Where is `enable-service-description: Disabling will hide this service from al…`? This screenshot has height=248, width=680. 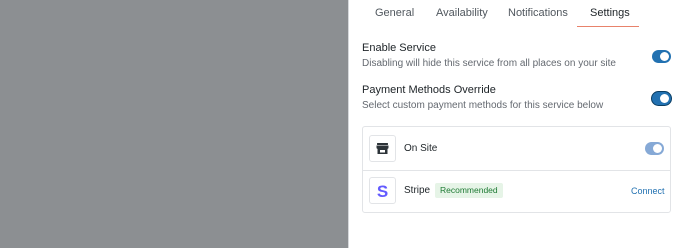
enable-service-description: Disabling will hide this service from al… is located at coordinates (489, 63).